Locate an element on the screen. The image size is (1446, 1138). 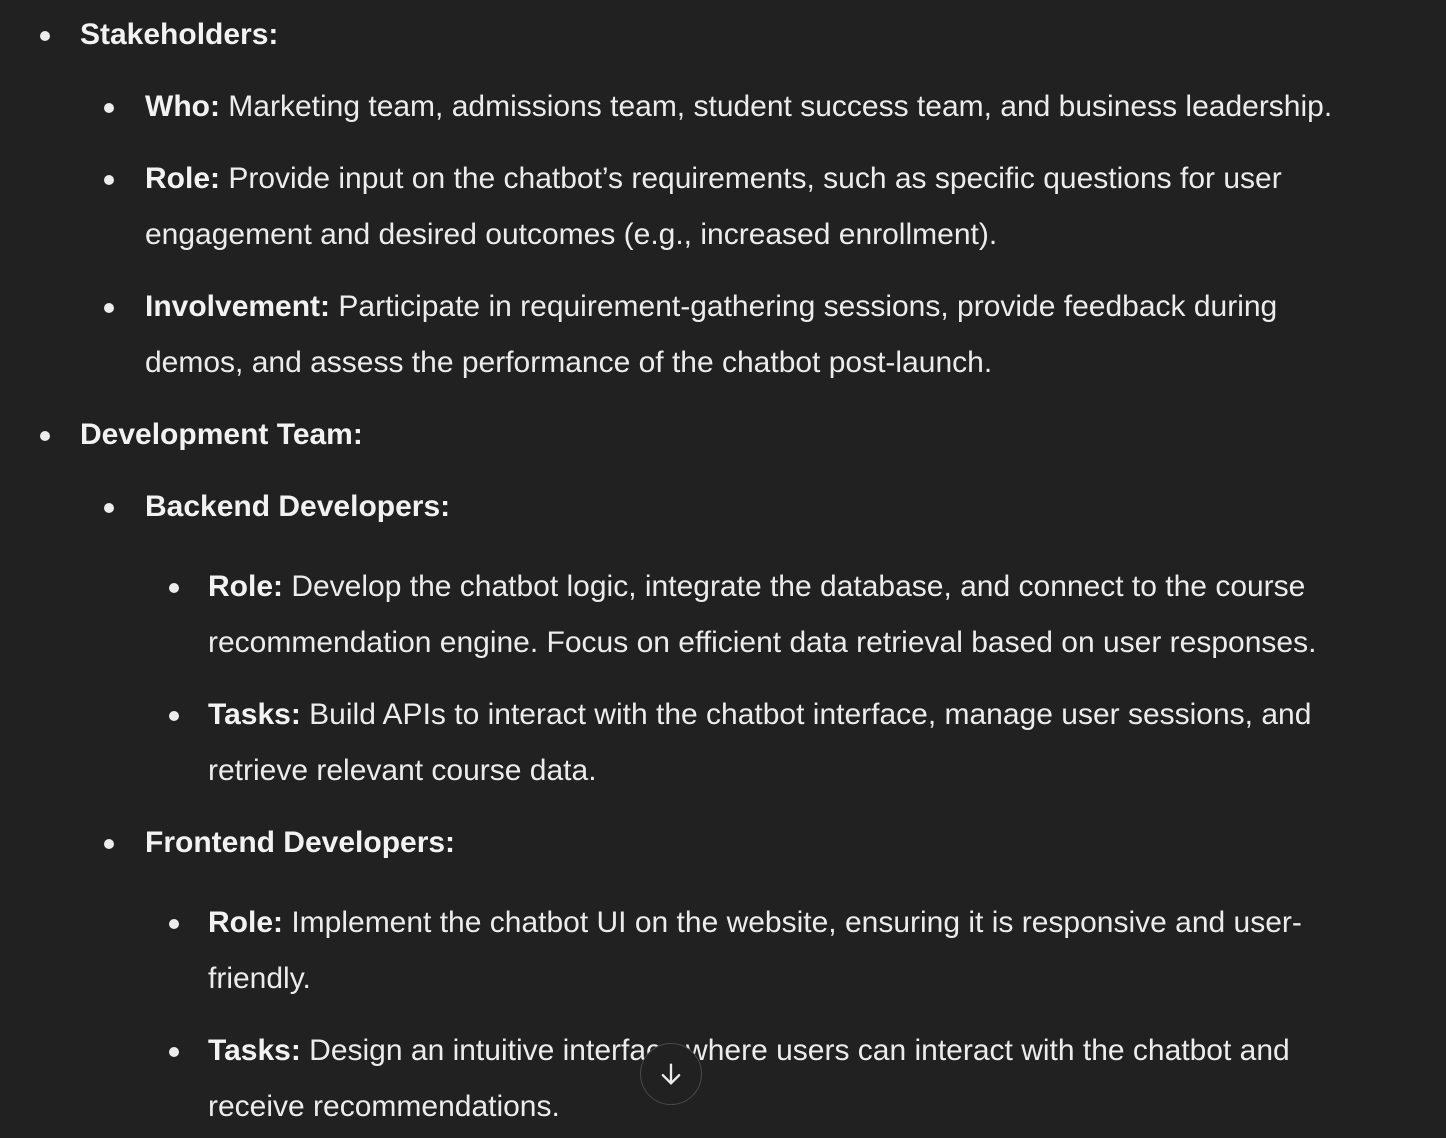
item-label: Development Team: is located at coordinates (221, 434).